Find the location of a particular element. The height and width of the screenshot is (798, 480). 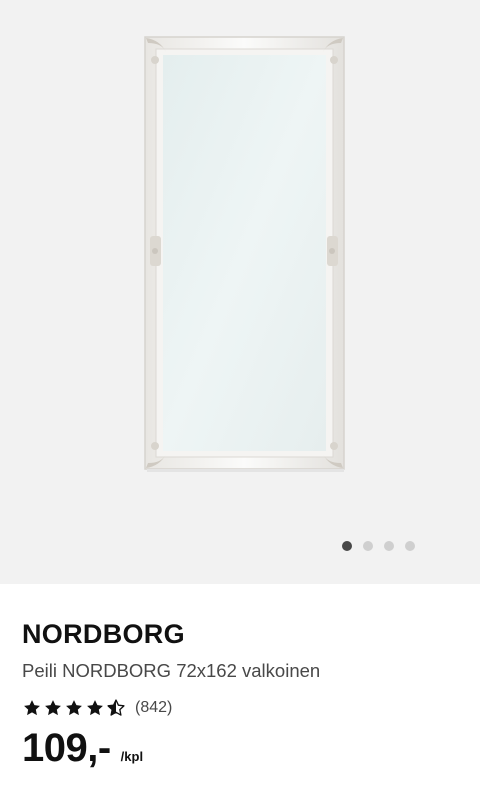

rating-stars is located at coordinates (74, 708).